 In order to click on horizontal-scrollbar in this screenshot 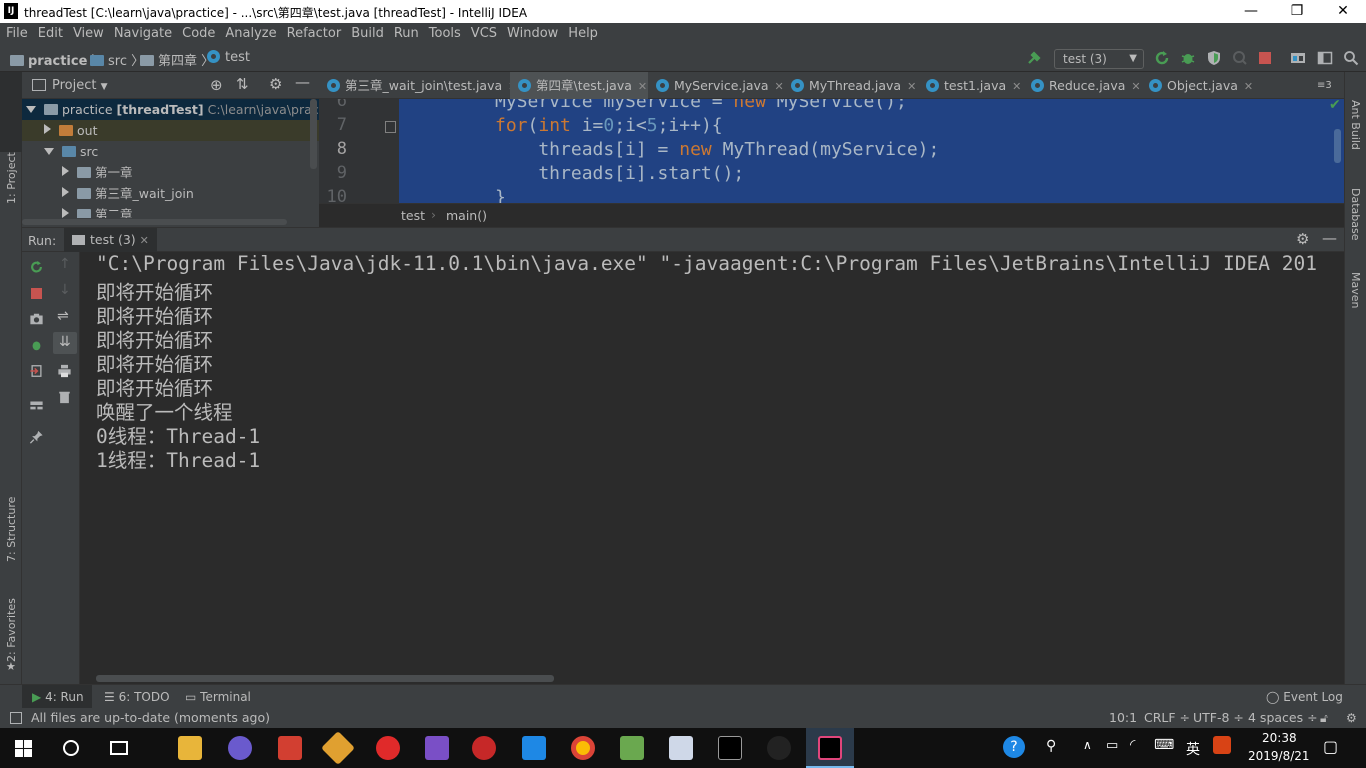, I will do `click(154, 222)`.